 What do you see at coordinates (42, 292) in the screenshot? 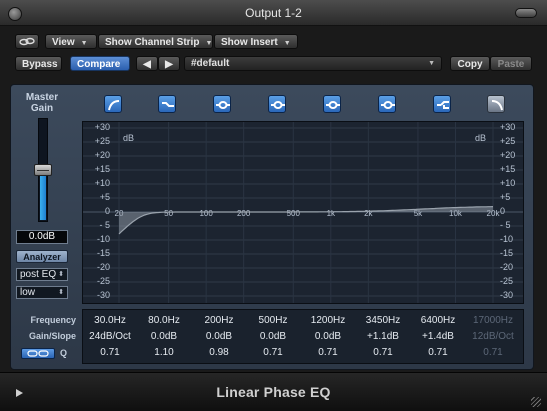
I see `resolution-select: low ⬍` at bounding box center [42, 292].